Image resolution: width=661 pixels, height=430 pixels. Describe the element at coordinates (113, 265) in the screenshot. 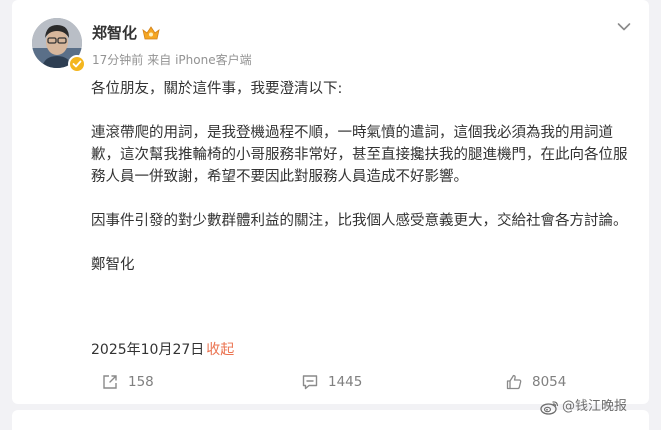

I see `post-signature: 鄭智化` at that location.